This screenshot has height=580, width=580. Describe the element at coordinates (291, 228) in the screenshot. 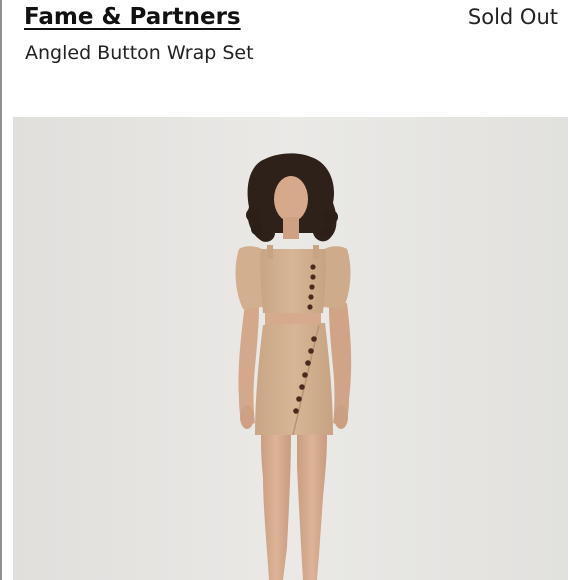

I see `neck` at that location.